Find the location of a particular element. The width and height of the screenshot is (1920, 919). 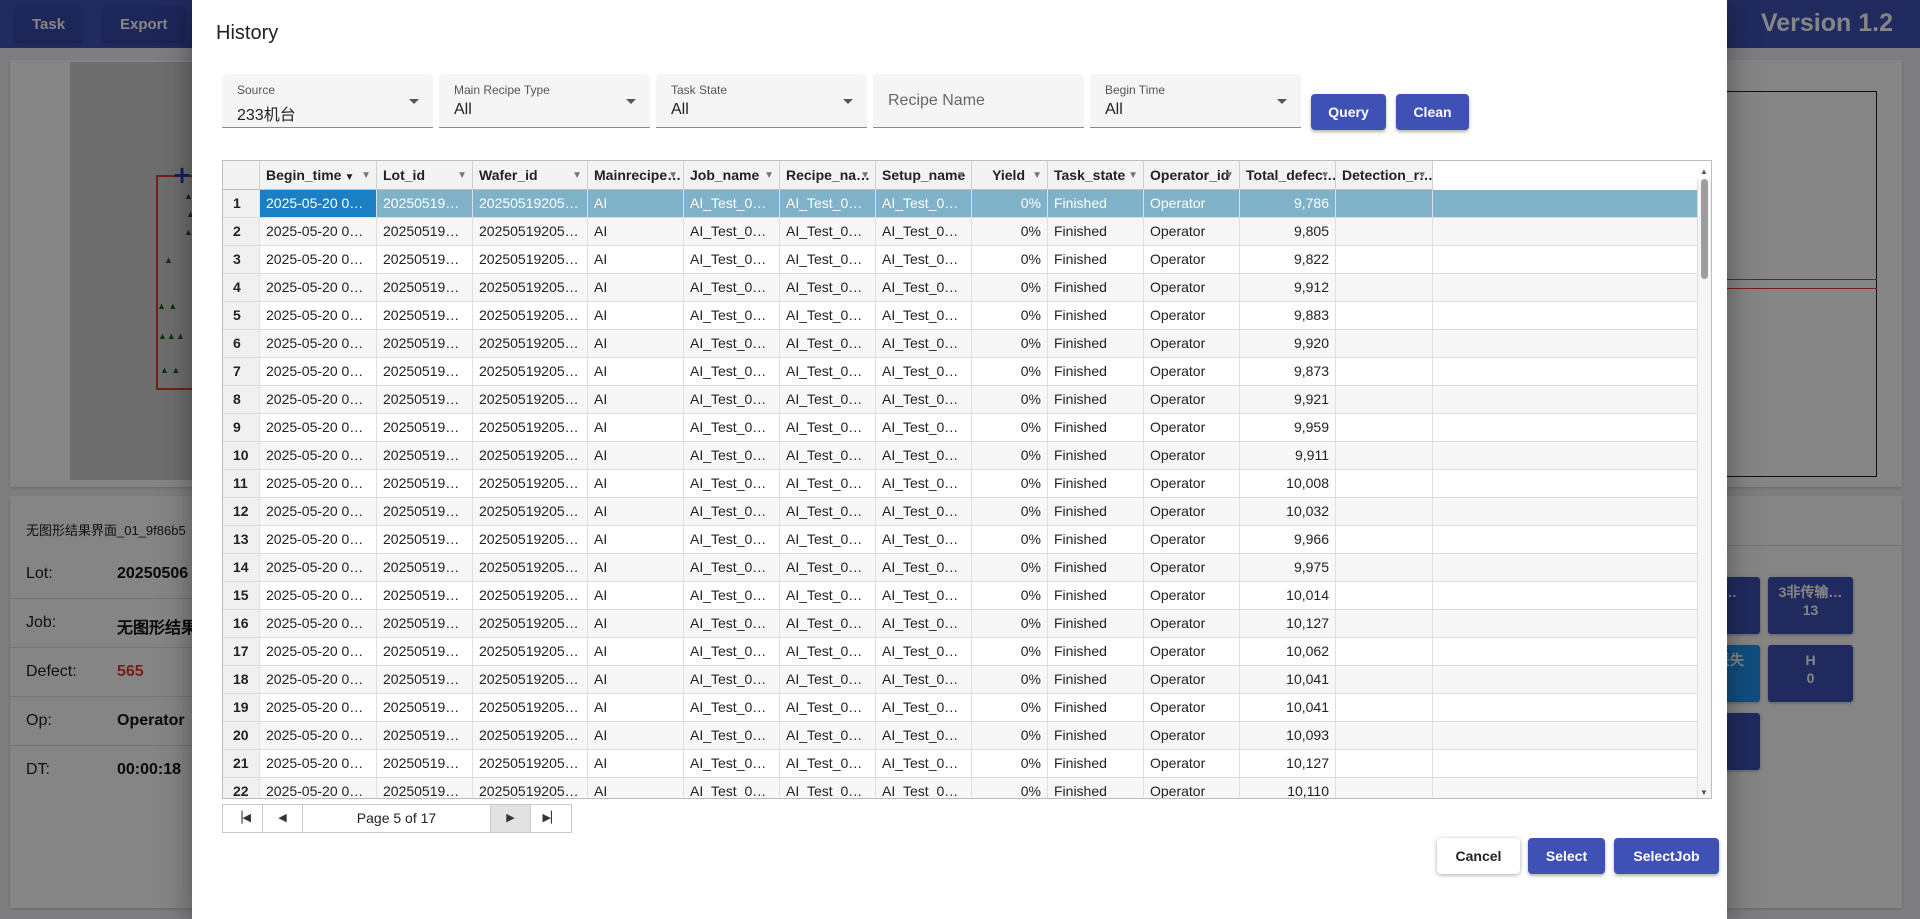

table-cell: 20250519_125 is located at coordinates (425, 679).